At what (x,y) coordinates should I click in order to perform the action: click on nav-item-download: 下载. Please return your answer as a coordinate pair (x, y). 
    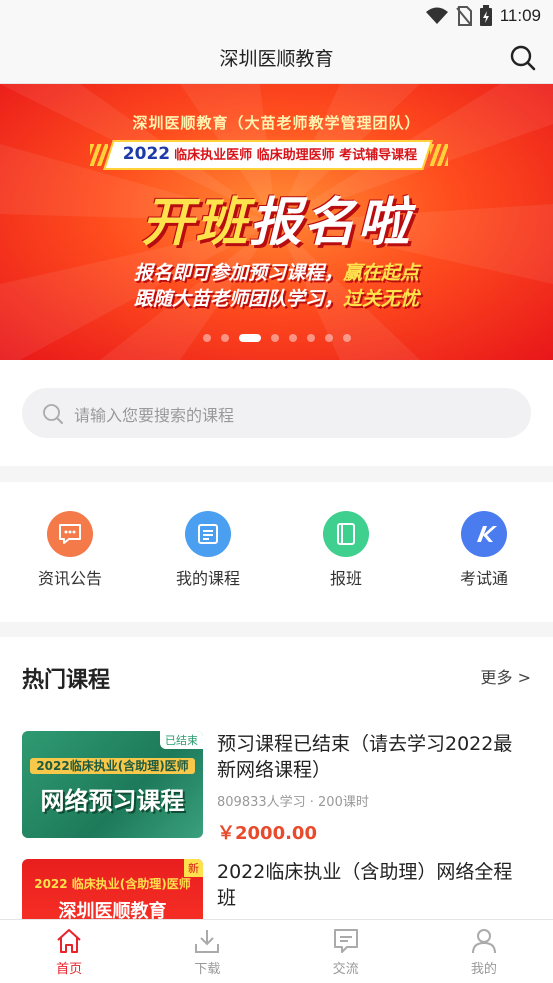
    Looking at the image, I should click on (207, 951).